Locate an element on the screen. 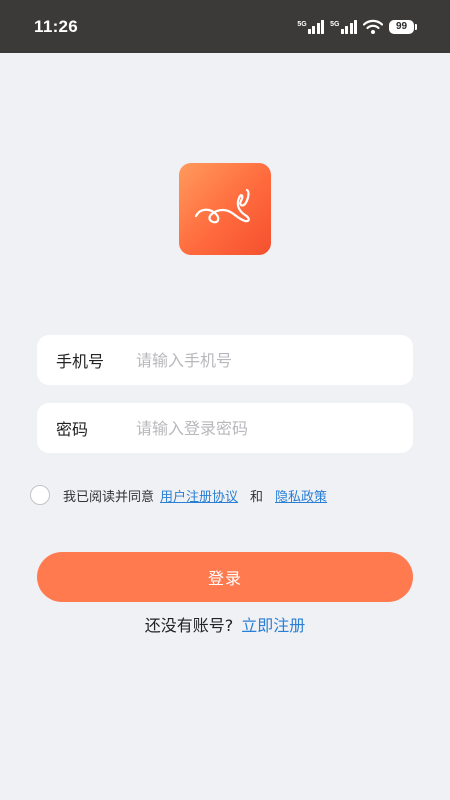 The height and width of the screenshot is (800, 450). user-agreement-link: 用户注册协议 is located at coordinates (199, 495).